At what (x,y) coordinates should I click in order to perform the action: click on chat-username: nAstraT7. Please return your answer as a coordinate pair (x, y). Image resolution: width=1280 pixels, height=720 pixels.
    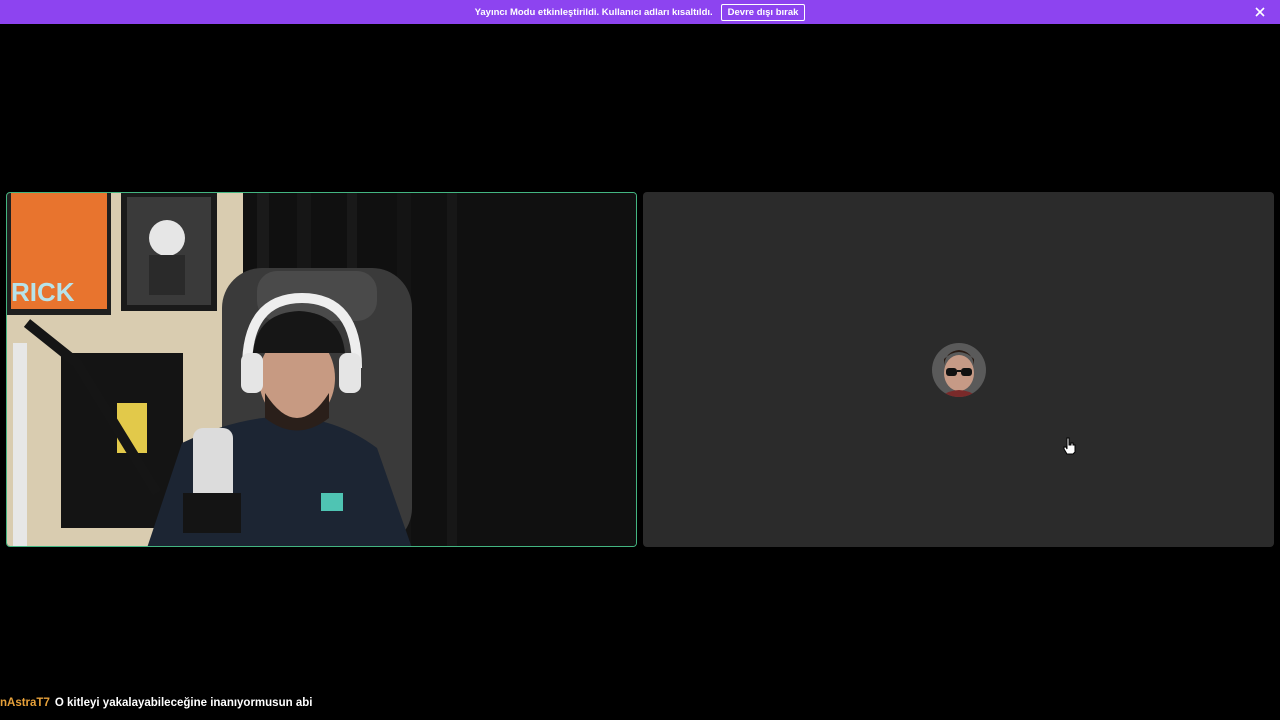
    Looking at the image, I should click on (25, 703).